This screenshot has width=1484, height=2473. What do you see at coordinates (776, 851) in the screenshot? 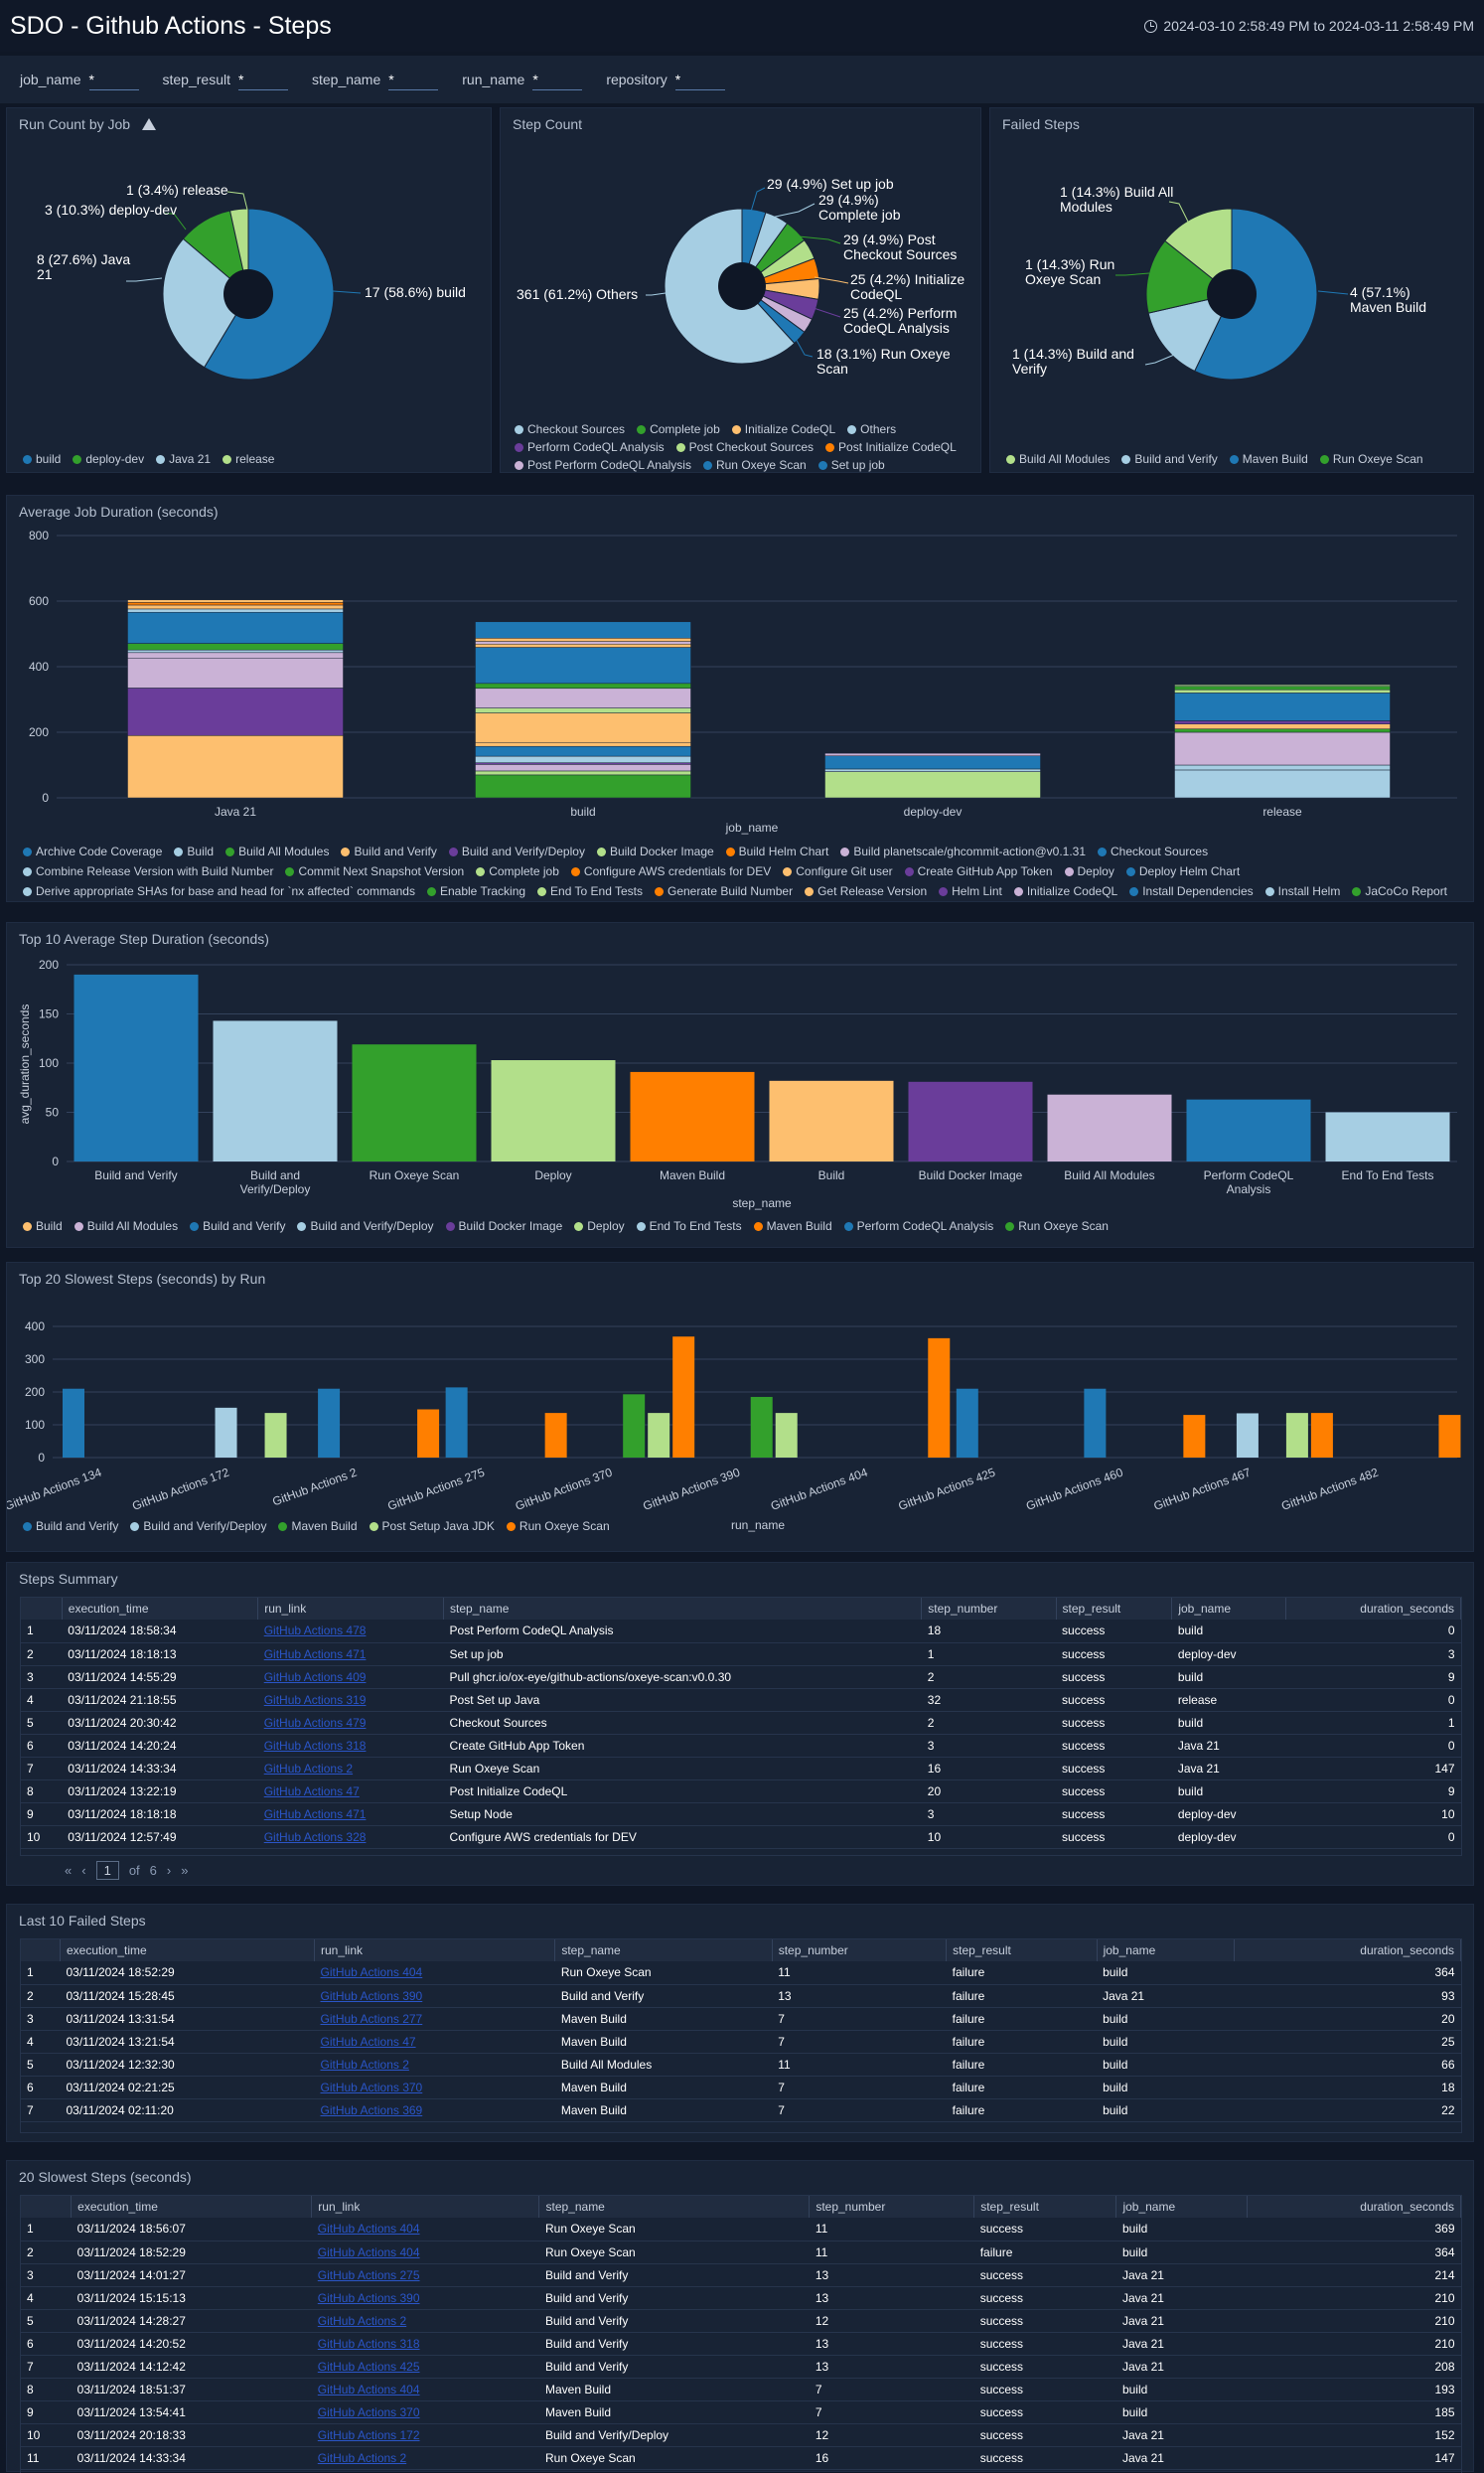
I see `legend-item: Build Helm Chart` at bounding box center [776, 851].